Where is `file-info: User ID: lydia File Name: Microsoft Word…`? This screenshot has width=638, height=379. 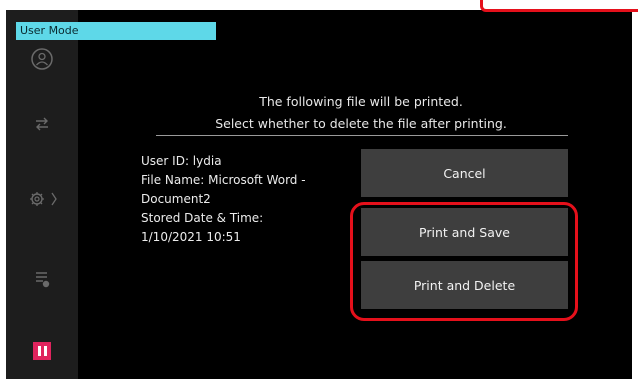
file-info: User ID: lydia File Name: Microsoft Word… is located at coordinates (251, 199).